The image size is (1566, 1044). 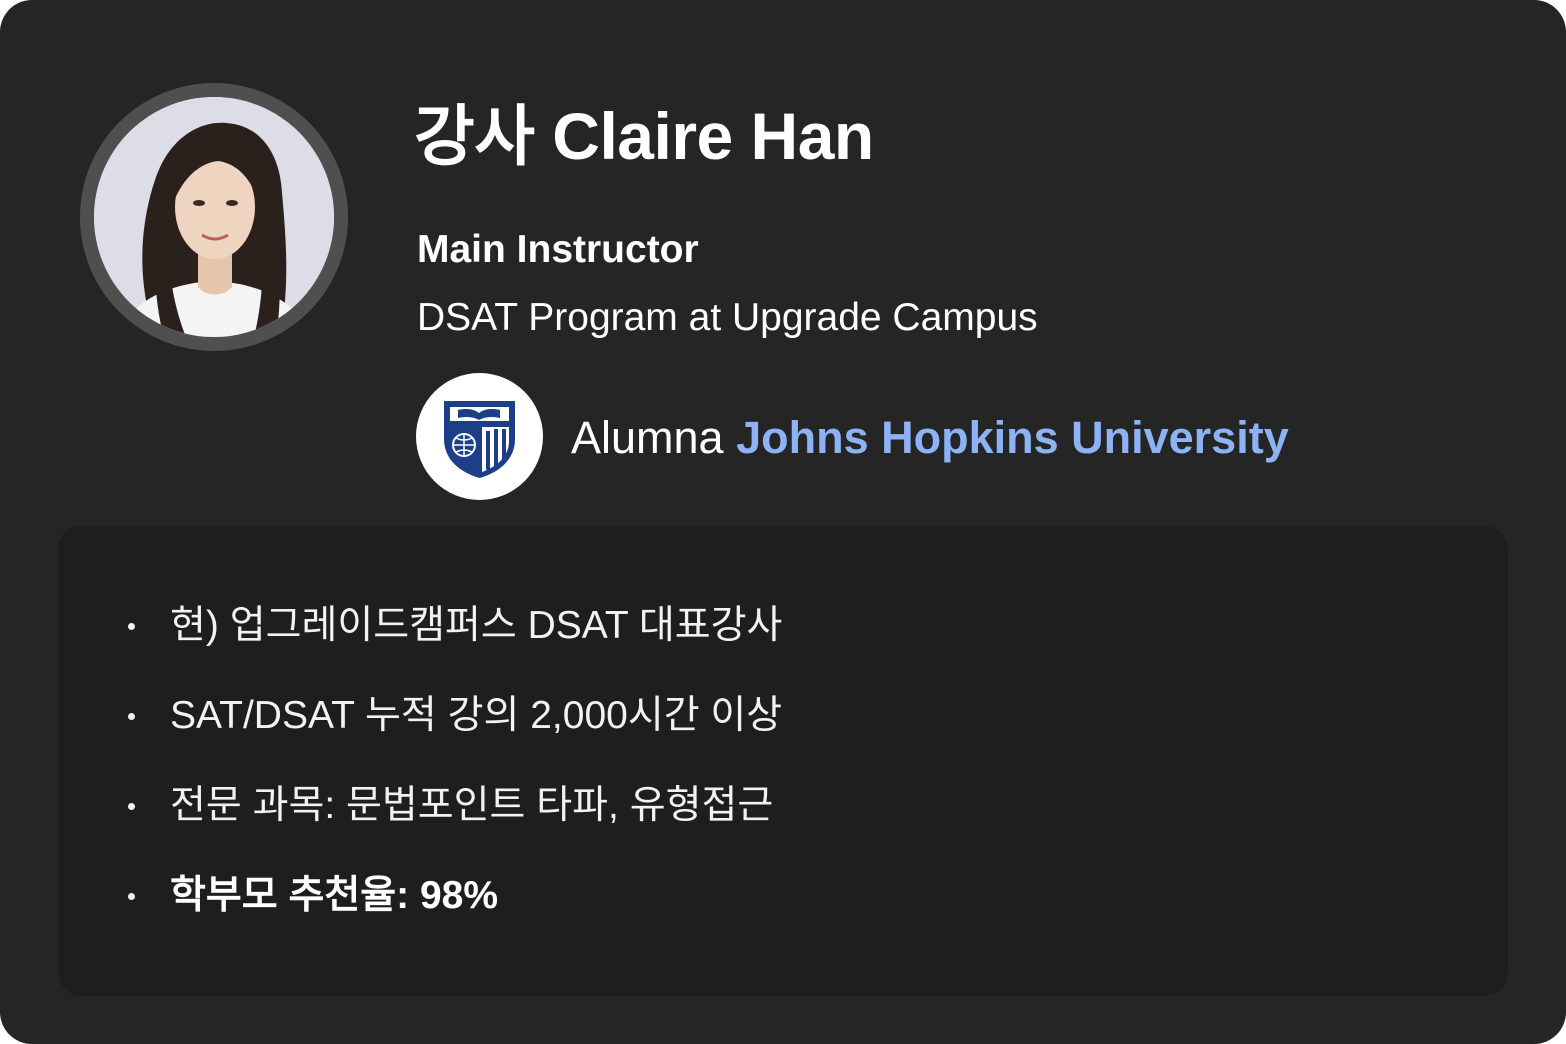 I want to click on highlight-text: 전문 과목: 문법포인트 타파, 유형접근, so click(x=472, y=805).